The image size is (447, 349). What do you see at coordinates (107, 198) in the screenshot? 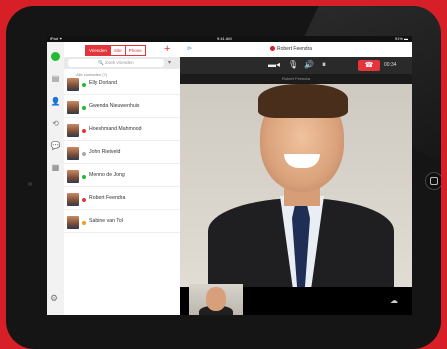
I see `contact-name: Robert Feendra` at bounding box center [107, 198].